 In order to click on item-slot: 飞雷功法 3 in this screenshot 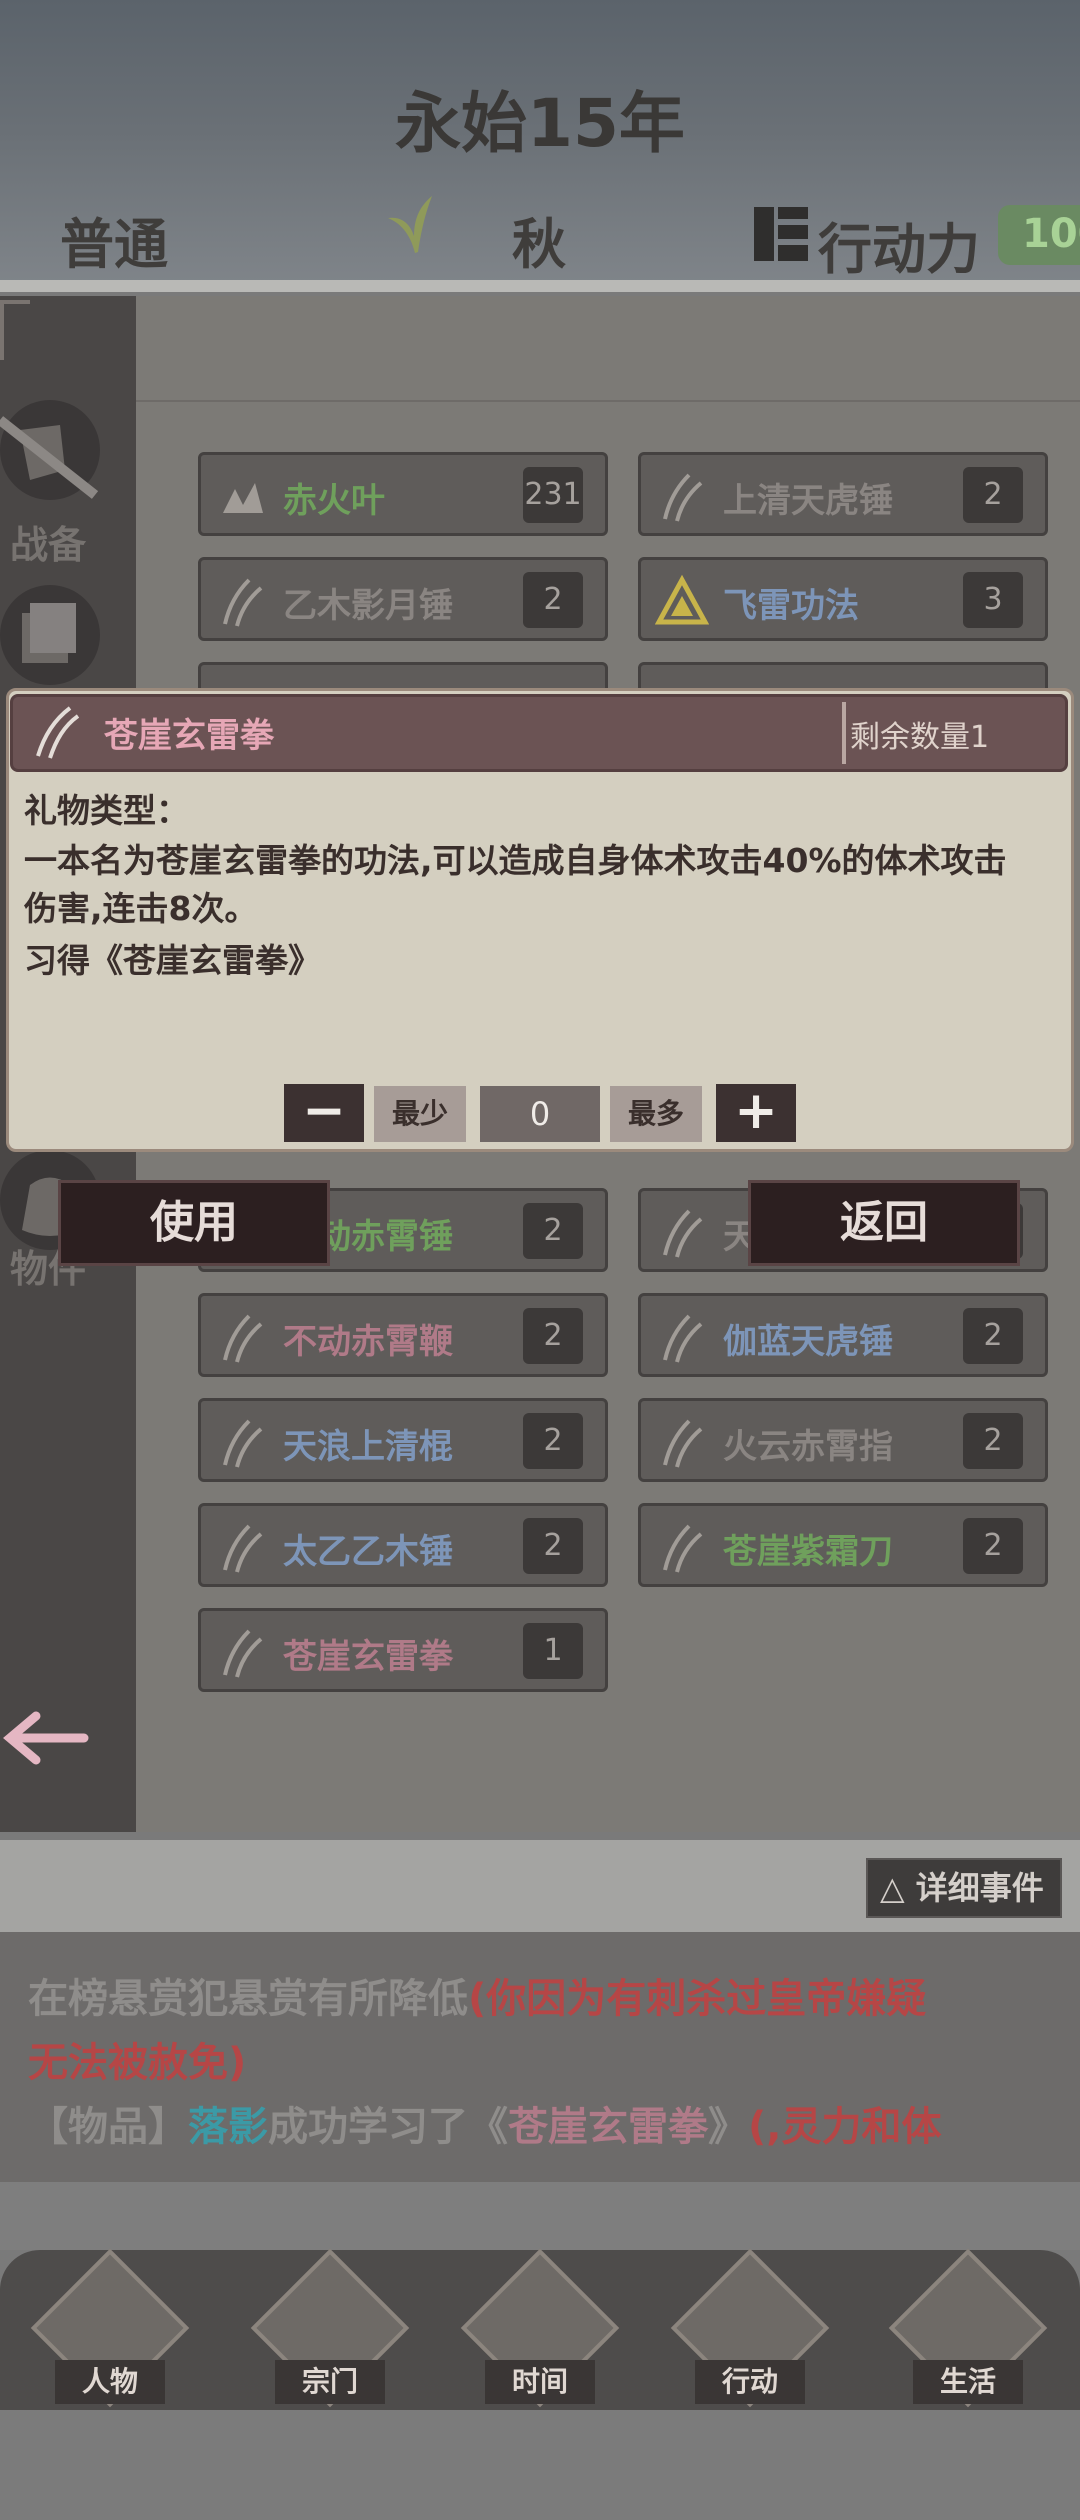, I will do `click(843, 599)`.